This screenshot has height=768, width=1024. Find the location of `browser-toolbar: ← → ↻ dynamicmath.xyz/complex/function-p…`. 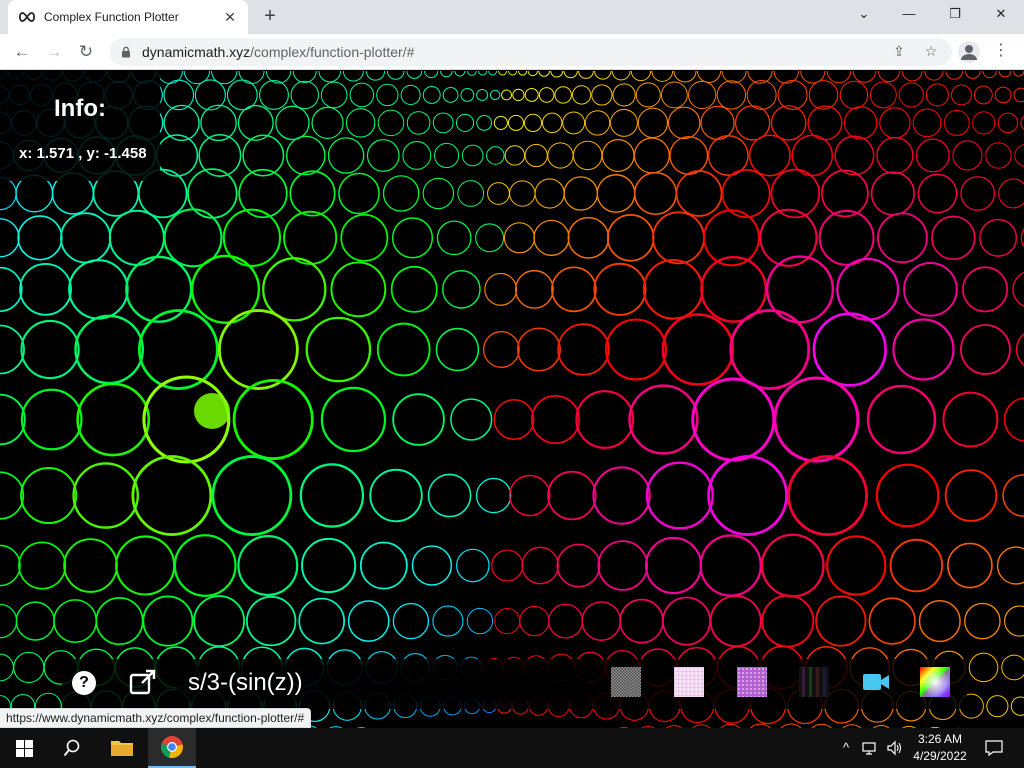

browser-toolbar: ← → ↻ dynamicmath.xyz/complex/function-p… is located at coordinates (512, 52).